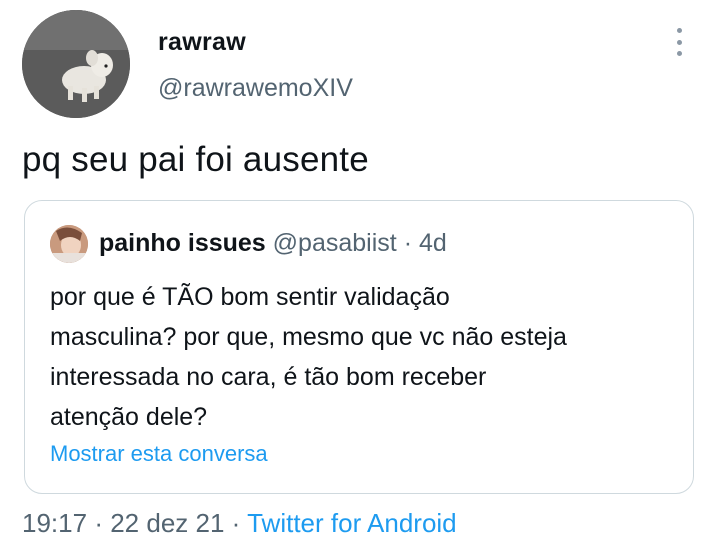  I want to click on quoted-author-name: painho issues, so click(182, 243).